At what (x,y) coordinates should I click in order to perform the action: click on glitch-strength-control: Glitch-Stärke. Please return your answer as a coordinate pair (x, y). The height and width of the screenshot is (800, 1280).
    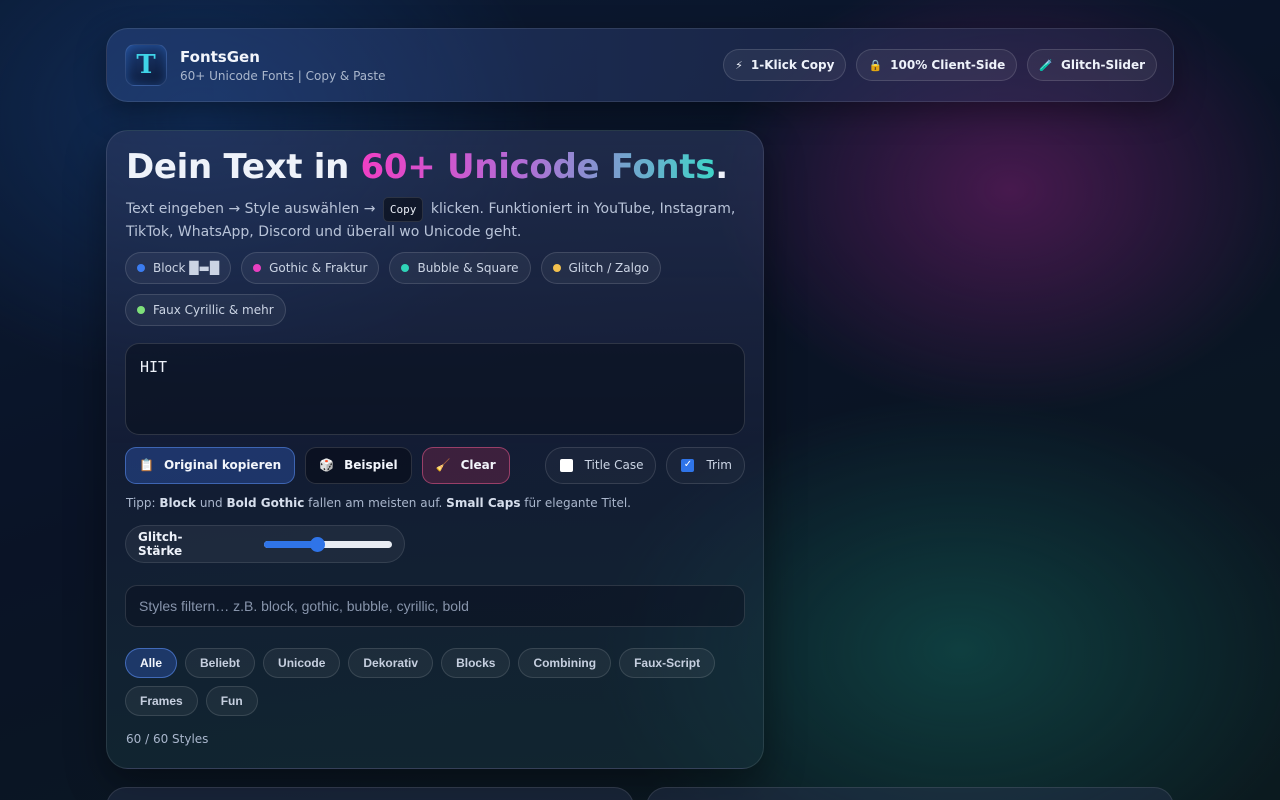
    Looking at the image, I should click on (265, 544).